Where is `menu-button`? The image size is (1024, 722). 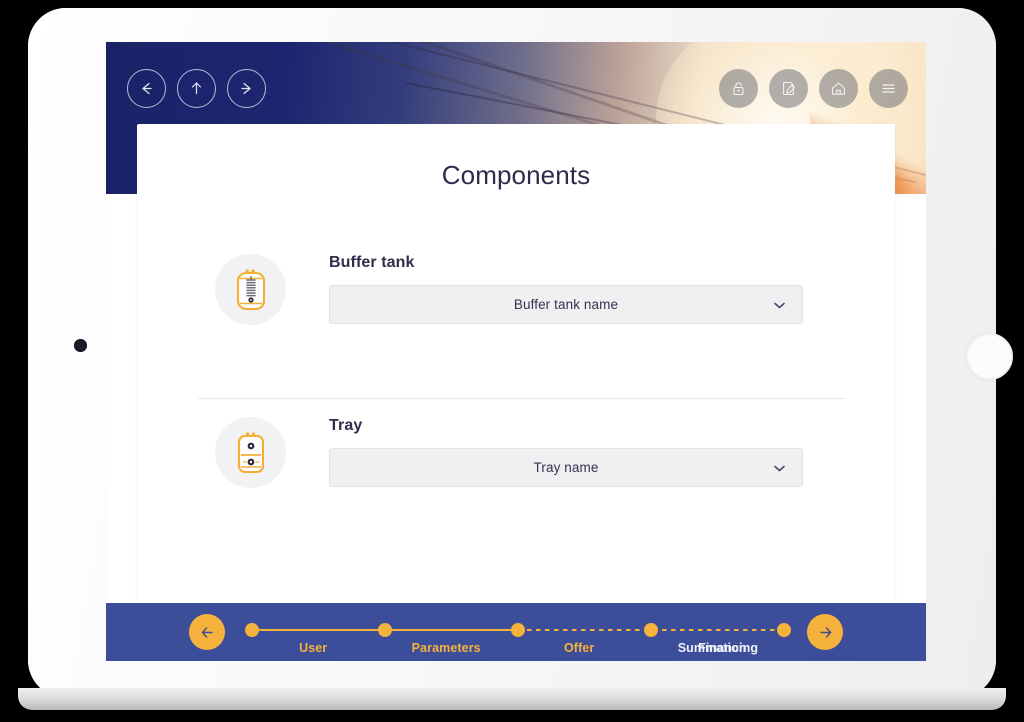 menu-button is located at coordinates (888, 88).